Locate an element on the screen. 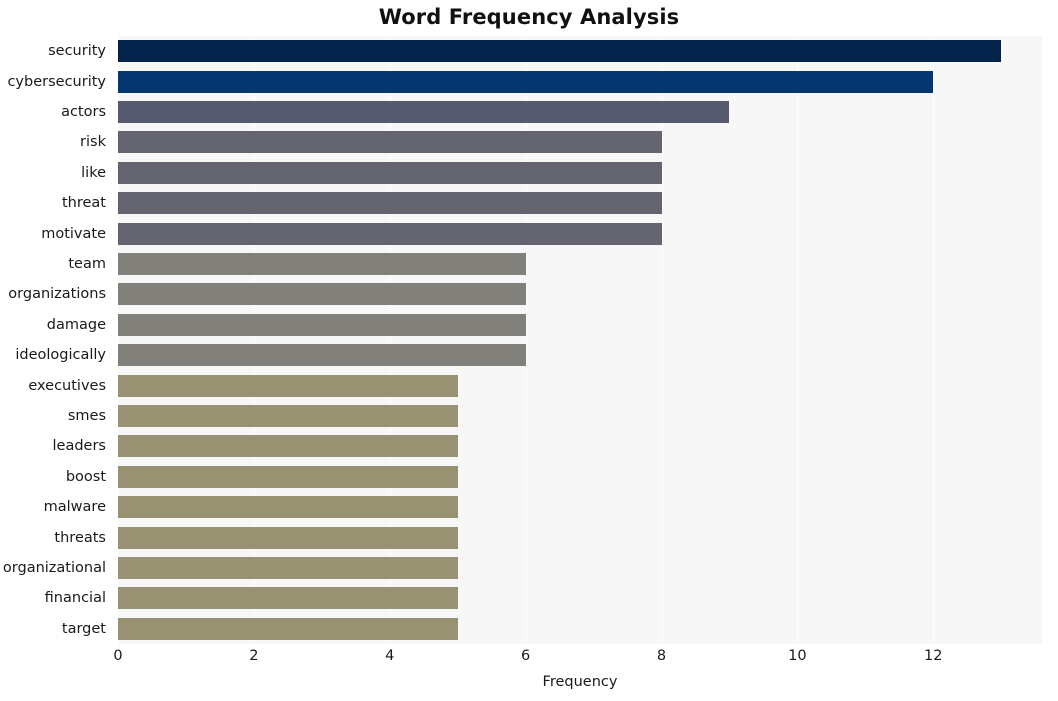 Image resolution: width=1058 pixels, height=701 pixels. y-axis-tick-label: leaders is located at coordinates (79, 446).